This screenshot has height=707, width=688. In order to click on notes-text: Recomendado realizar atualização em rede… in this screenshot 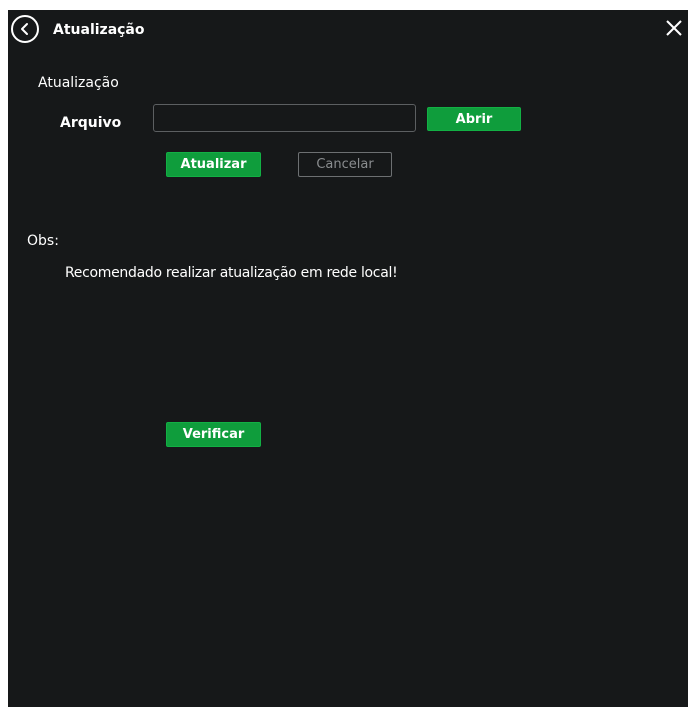, I will do `click(231, 273)`.